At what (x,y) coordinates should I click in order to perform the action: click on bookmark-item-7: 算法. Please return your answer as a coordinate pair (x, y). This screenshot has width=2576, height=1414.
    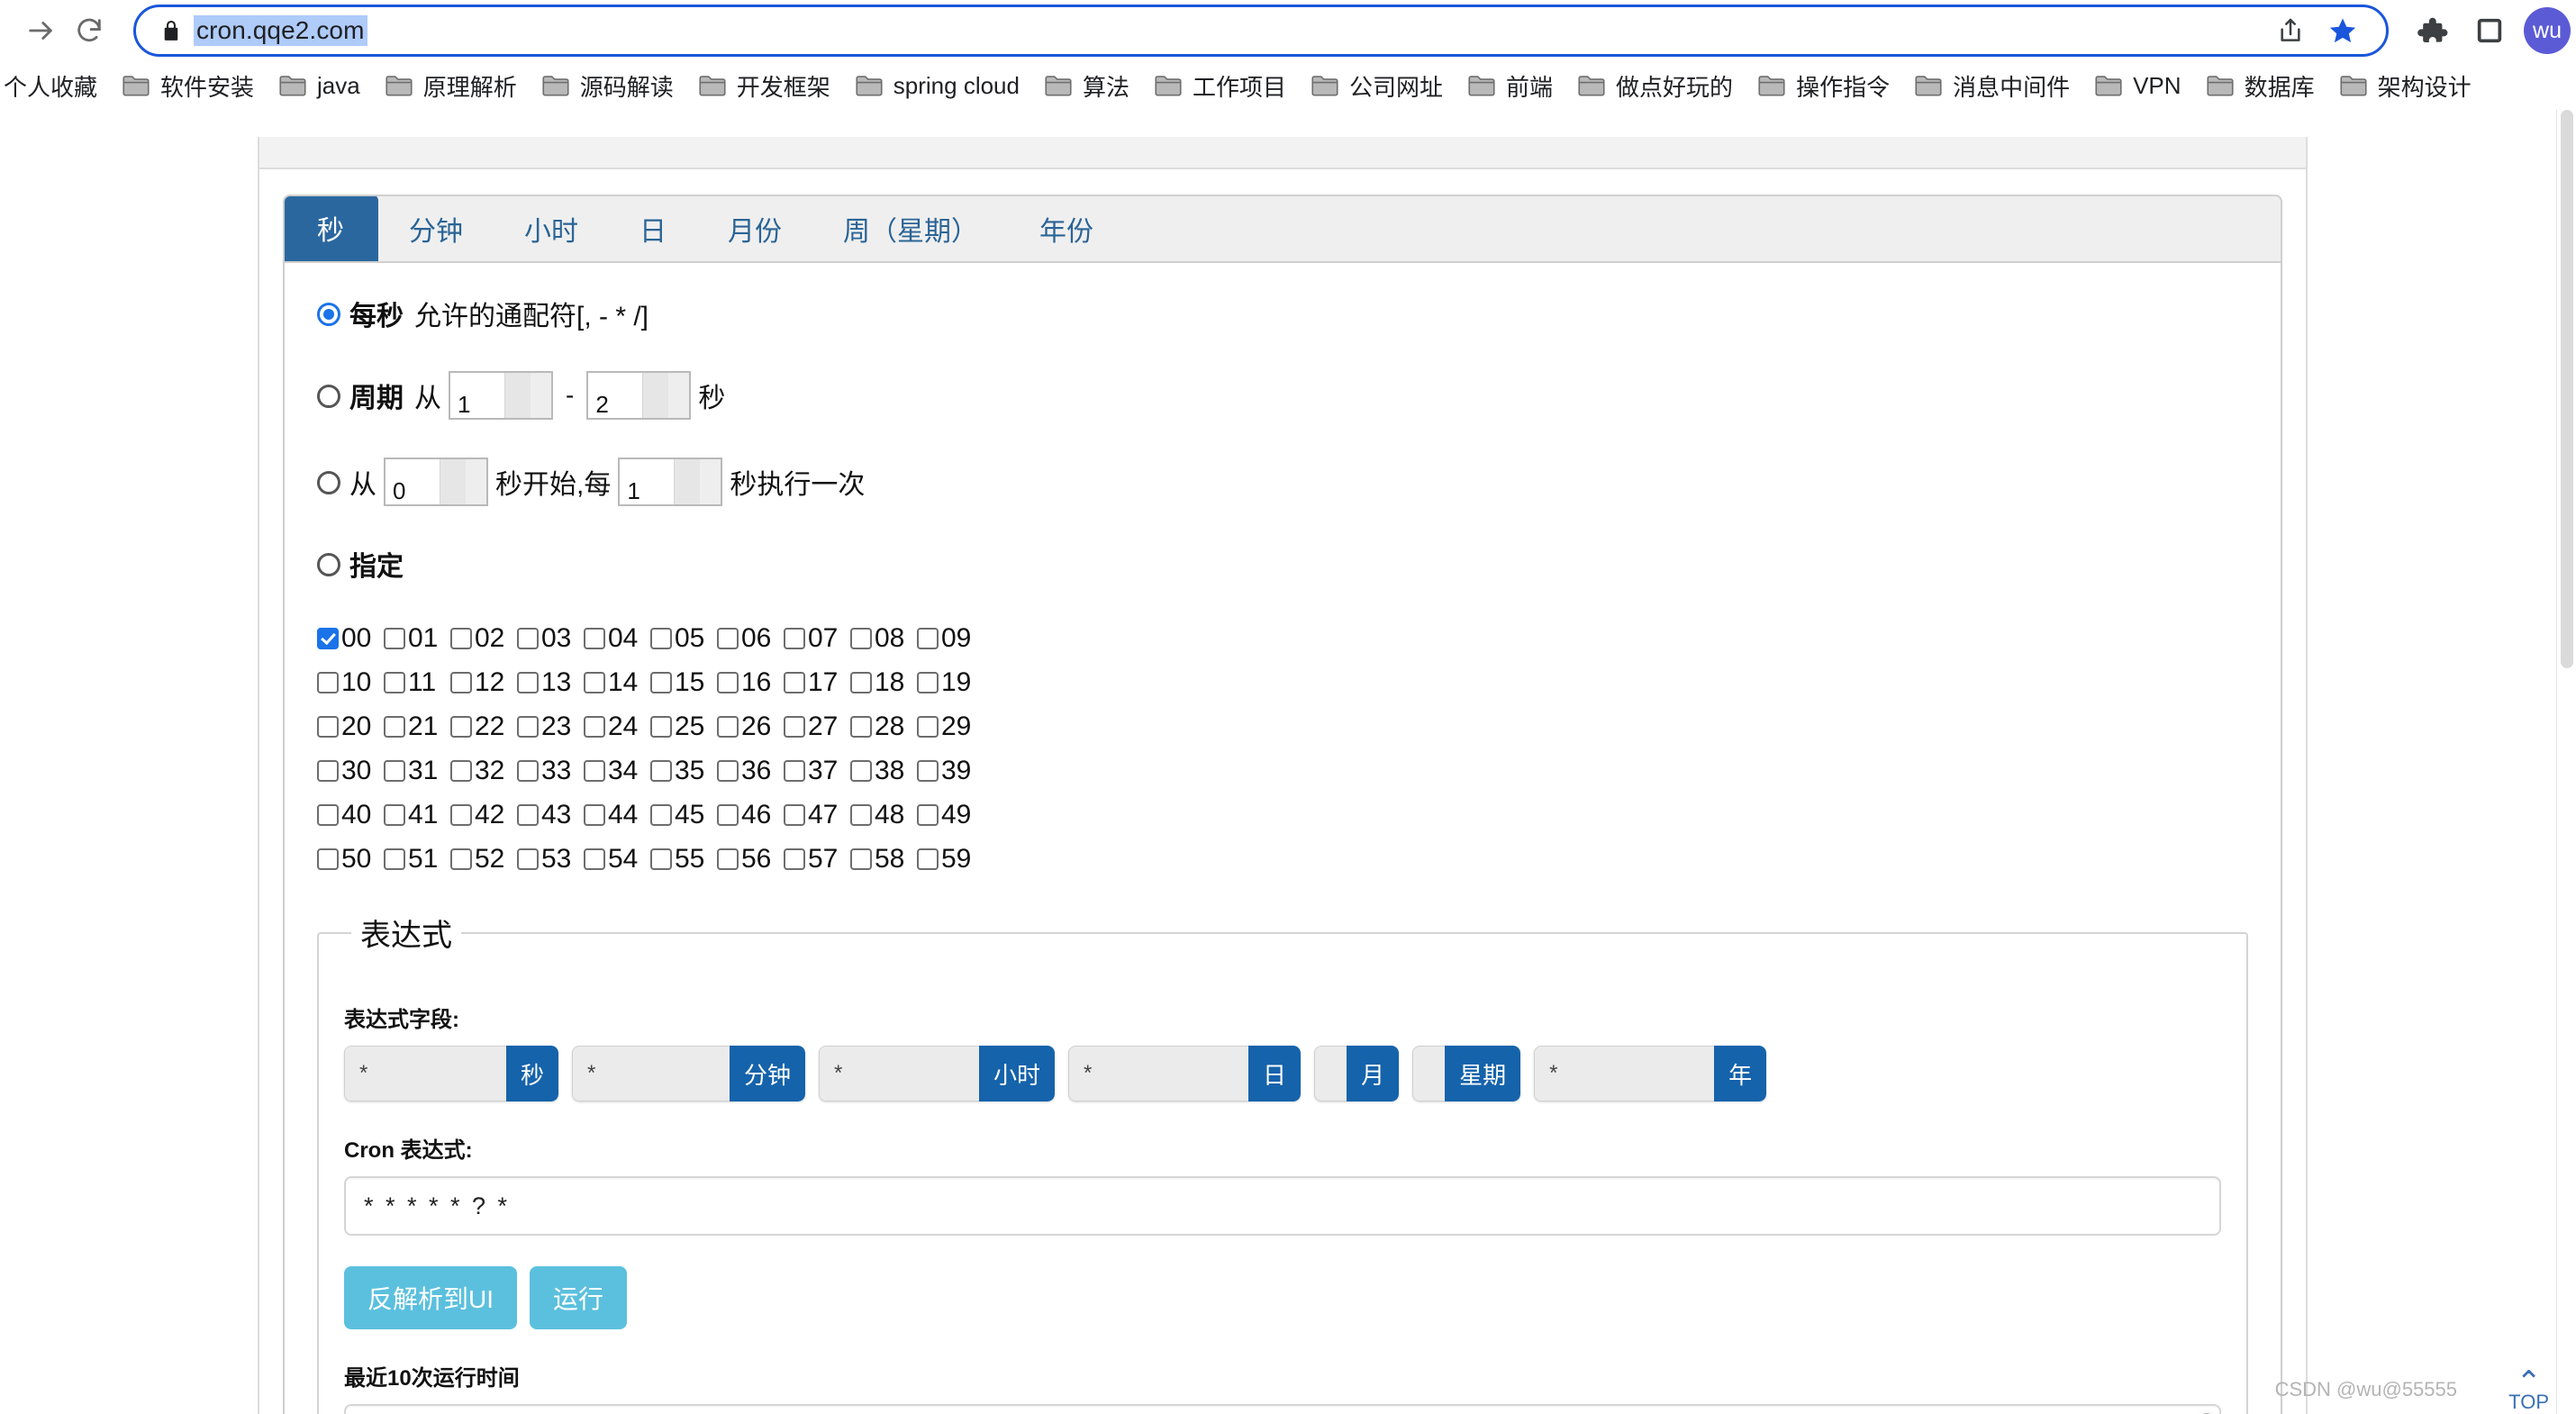
    Looking at the image, I should click on (1087, 85).